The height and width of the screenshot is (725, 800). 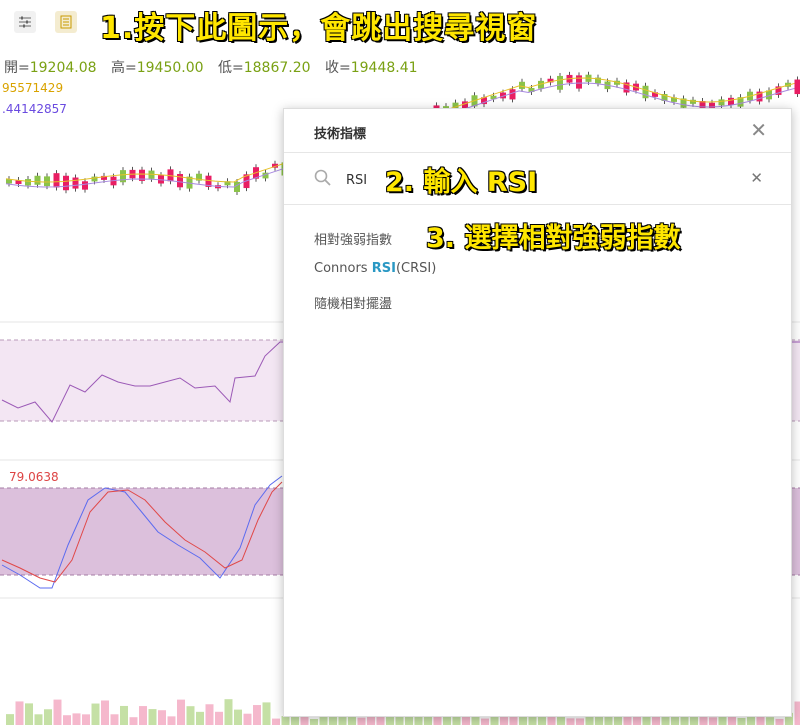 What do you see at coordinates (33, 88) in the screenshot?
I see `ma1-value: 95571429` at bounding box center [33, 88].